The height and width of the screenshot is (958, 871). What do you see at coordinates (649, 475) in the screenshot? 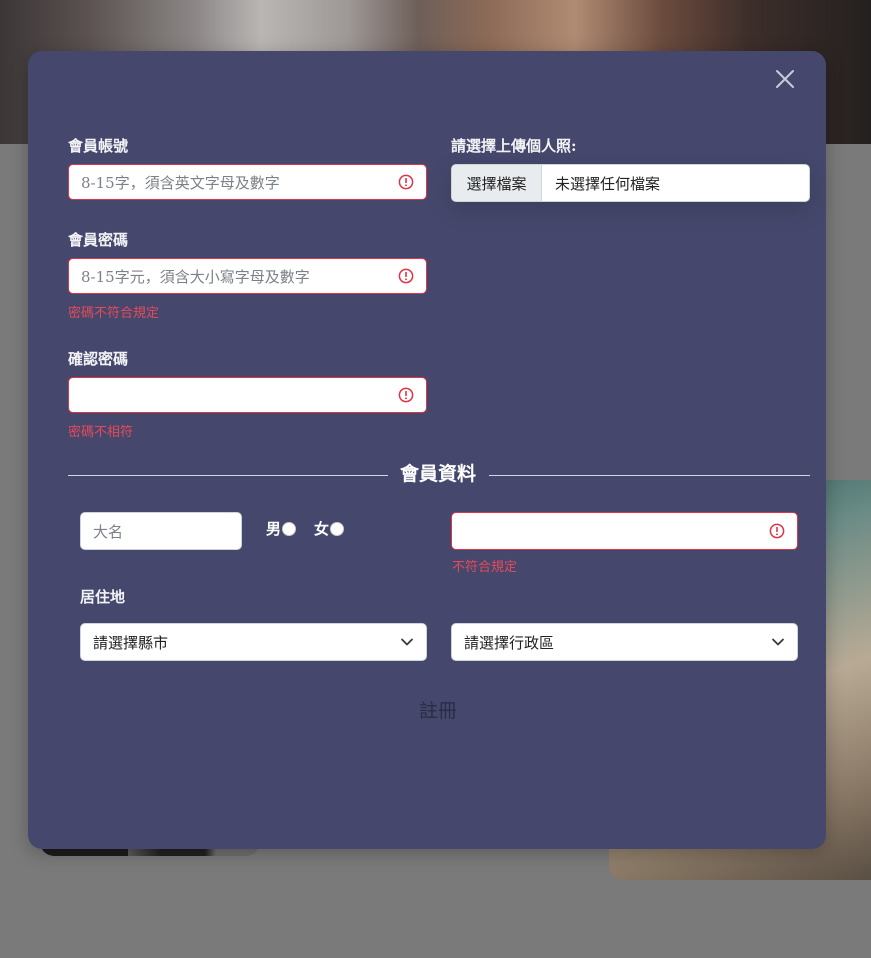
I see `divider-right` at bounding box center [649, 475].